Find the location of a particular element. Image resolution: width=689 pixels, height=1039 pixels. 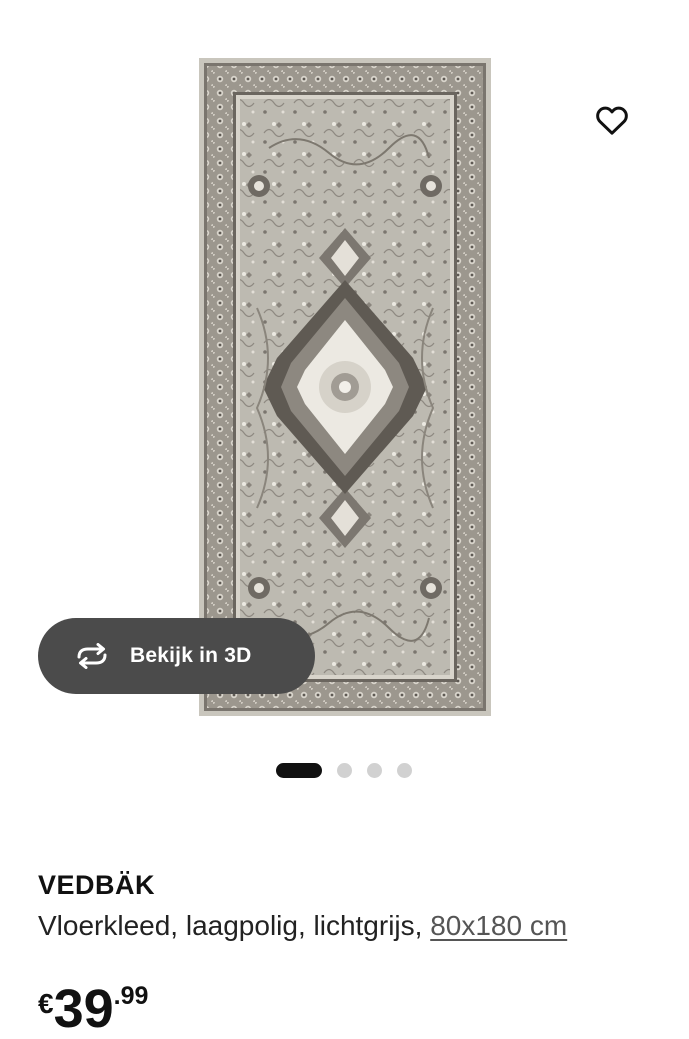

product-price: € 39 .99 is located at coordinates (93, 1007).